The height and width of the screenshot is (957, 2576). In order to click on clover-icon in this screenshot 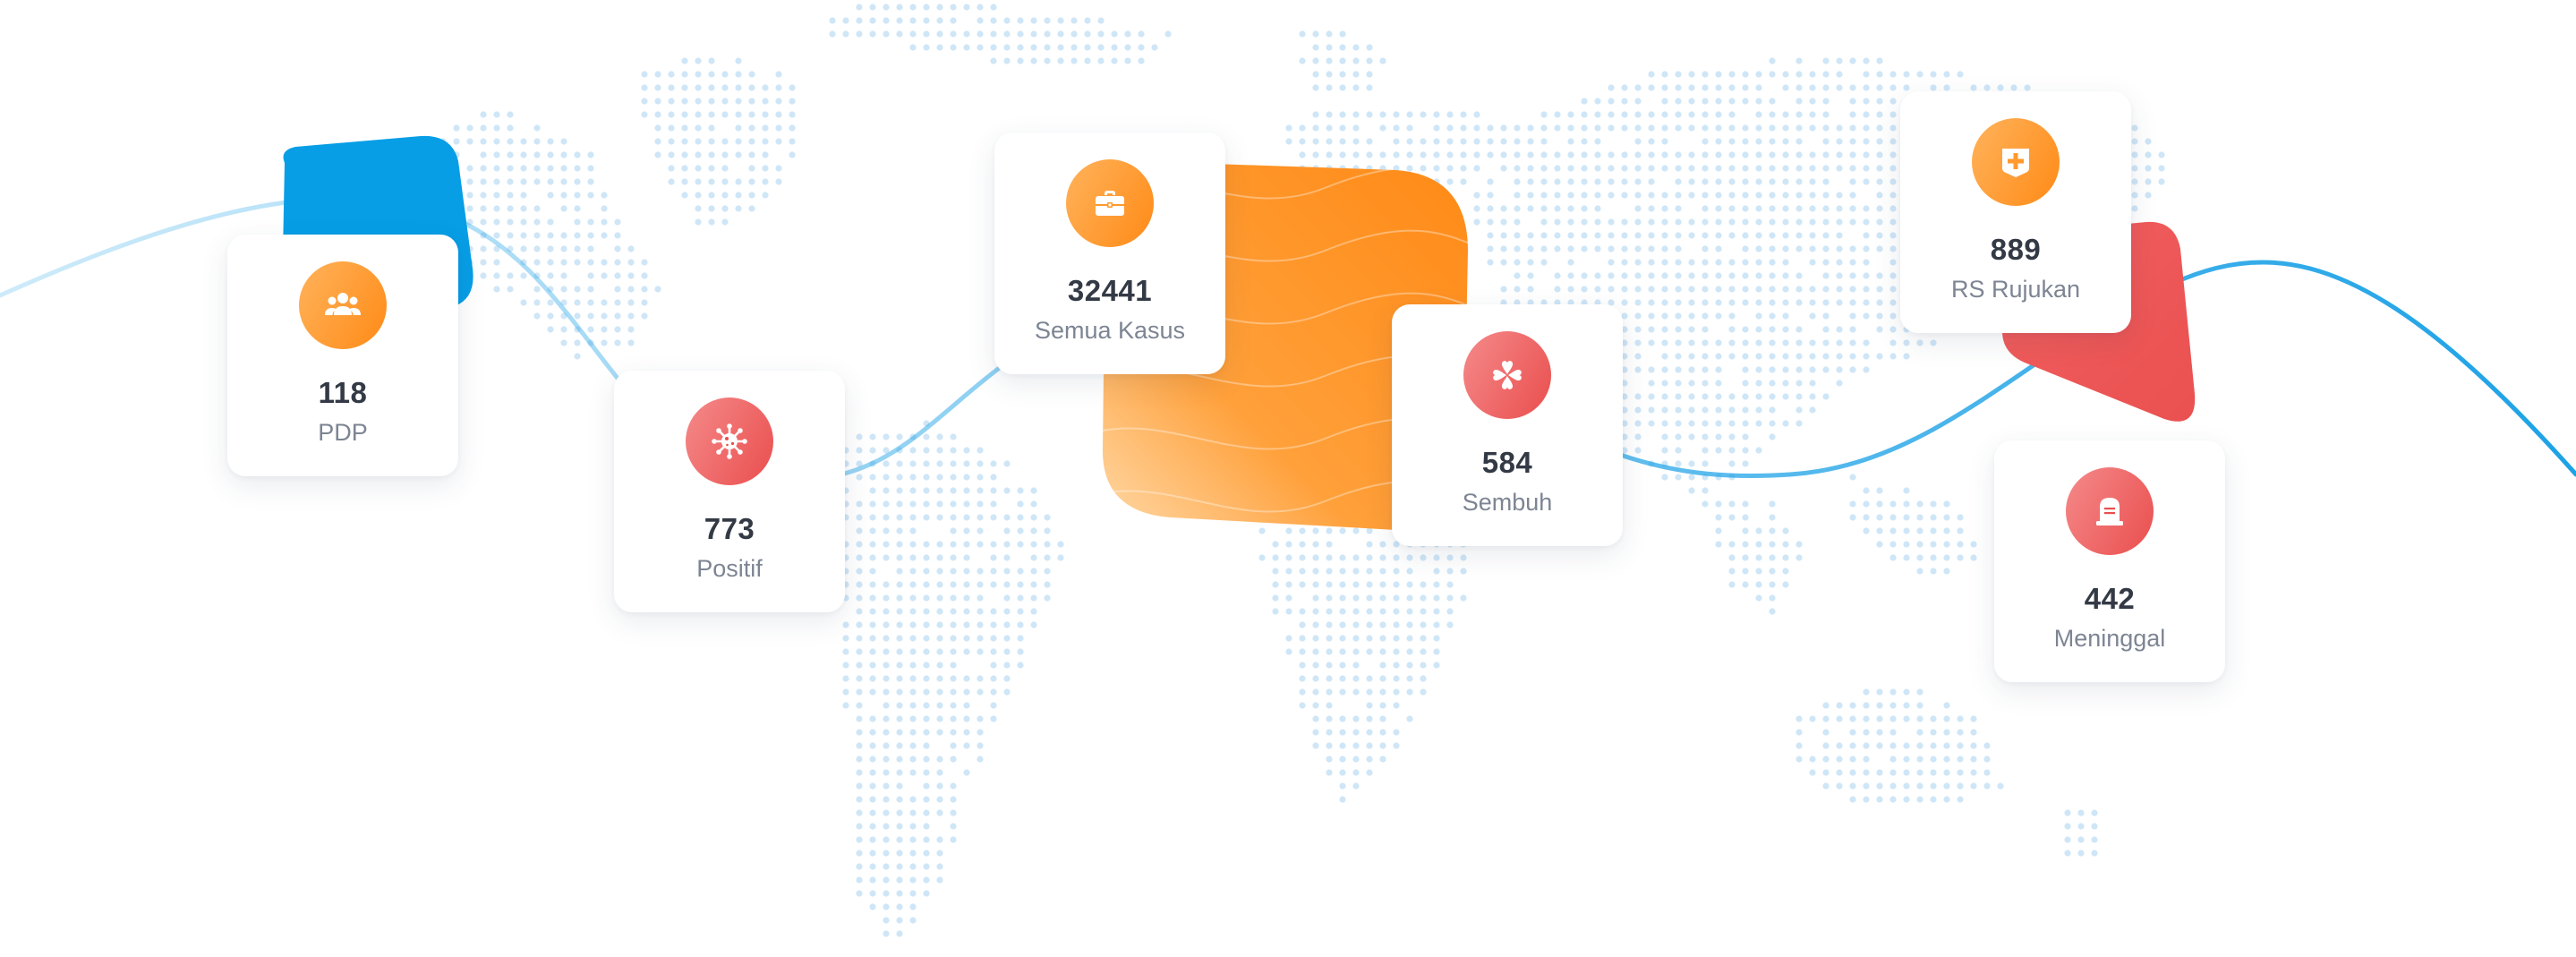, I will do `click(1507, 375)`.